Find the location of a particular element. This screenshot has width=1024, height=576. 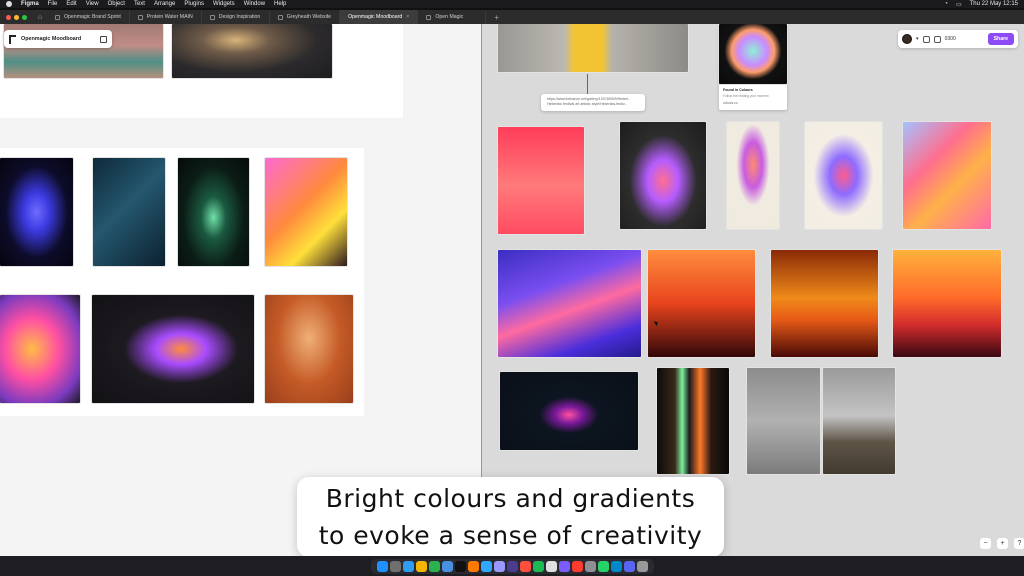

tab-label: Open Magic is located at coordinates (449, 17).